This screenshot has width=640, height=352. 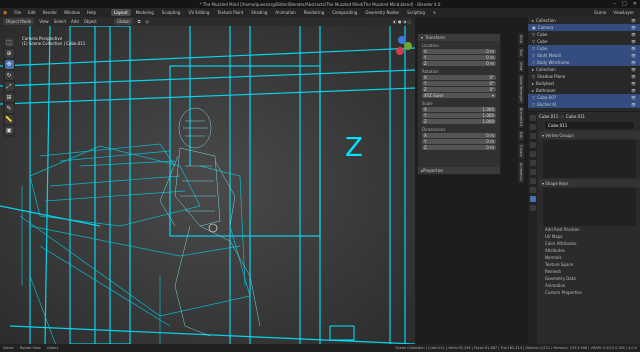 I want to click on render-tab-icon, so click(x=532, y=127).